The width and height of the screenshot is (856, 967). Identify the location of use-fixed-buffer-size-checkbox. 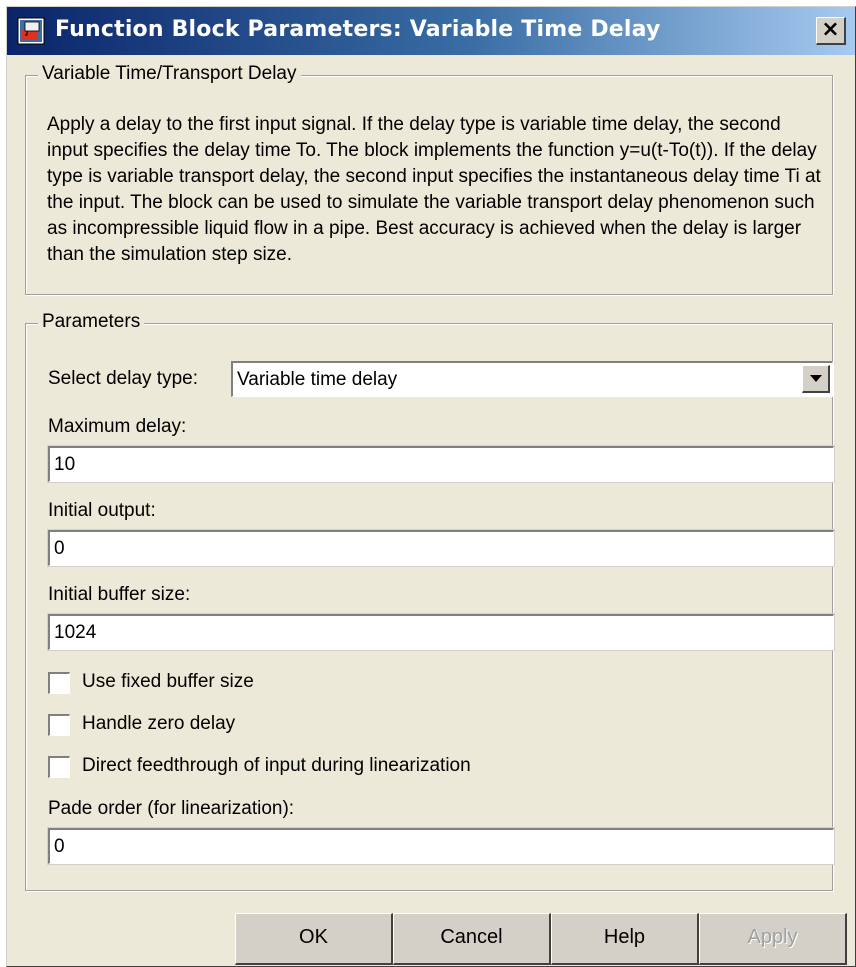
(59, 683).